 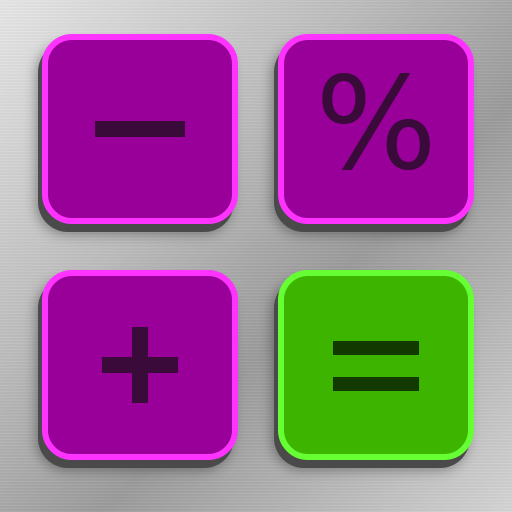 I want to click on percent-icon: %, so click(x=376, y=124).